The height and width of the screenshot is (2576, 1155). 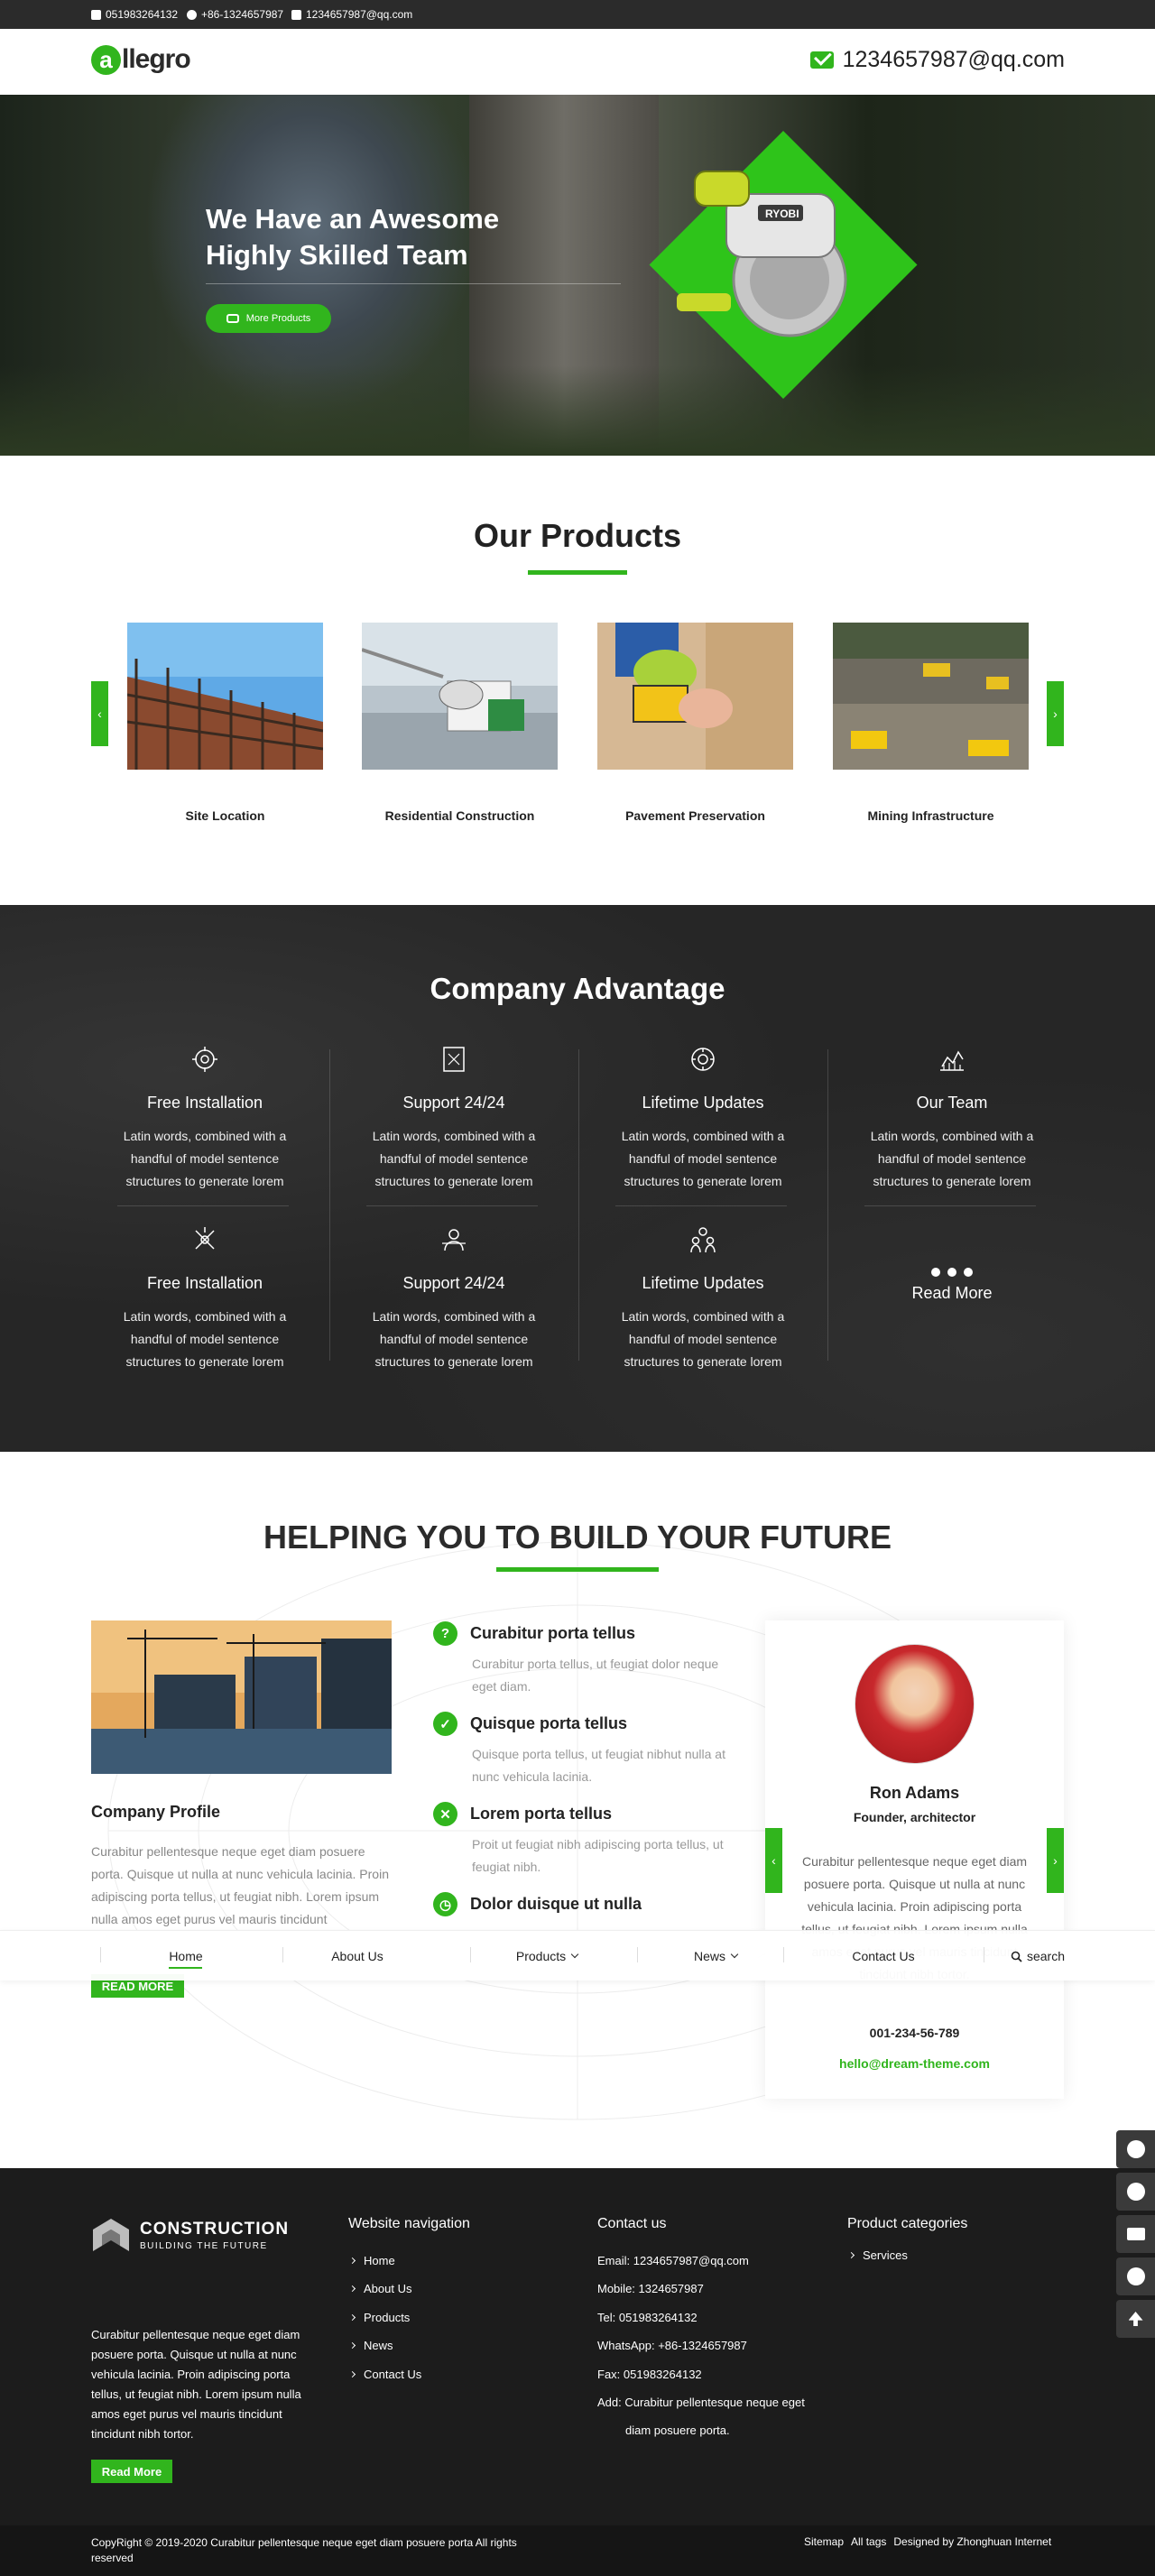 I want to click on nav-about-label: About Us, so click(x=357, y=1956).